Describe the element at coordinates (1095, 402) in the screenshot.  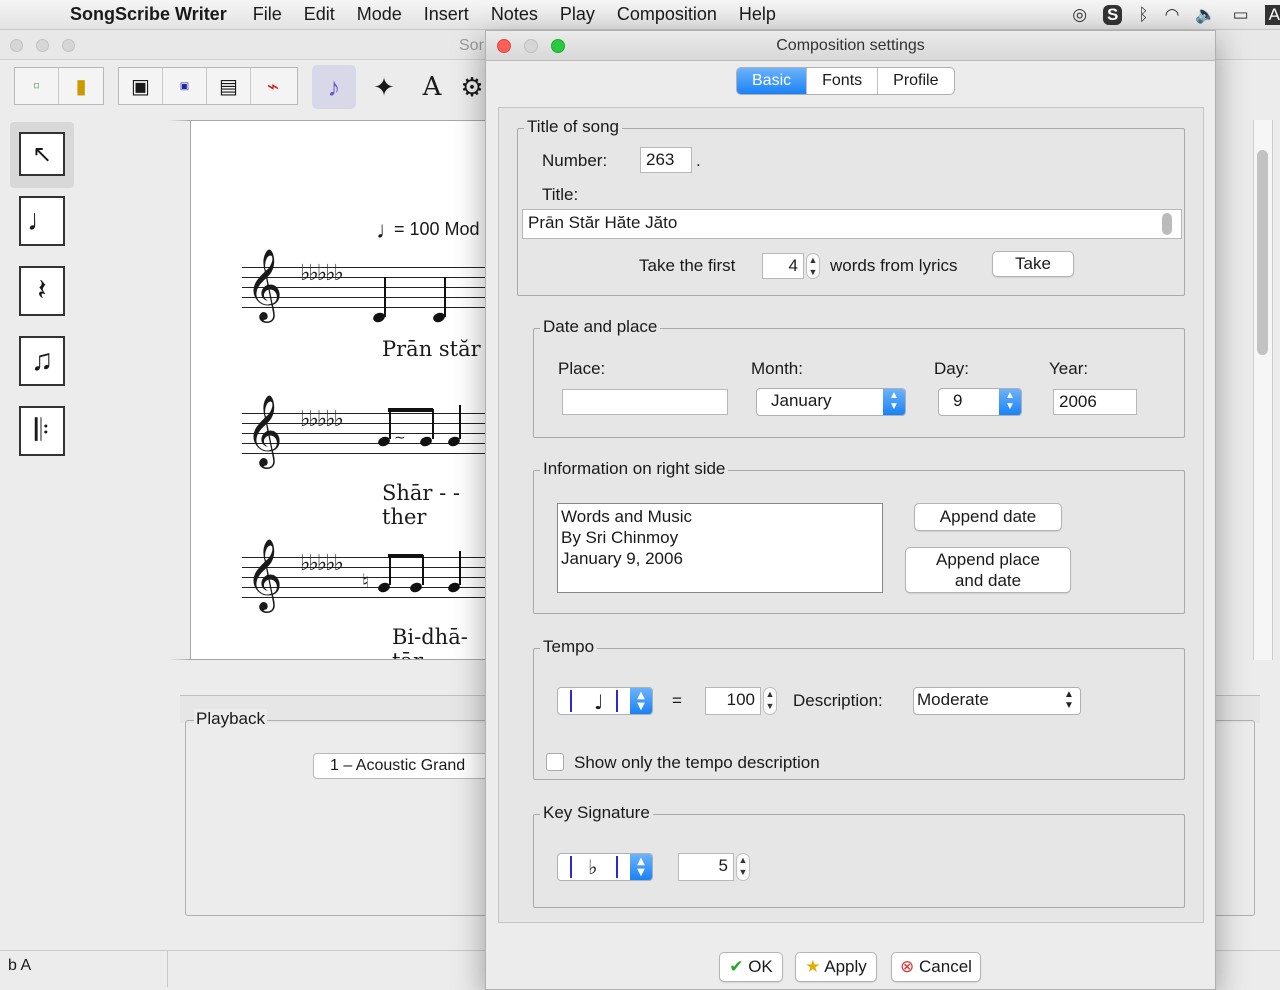
I see `year-field: 2006` at that location.